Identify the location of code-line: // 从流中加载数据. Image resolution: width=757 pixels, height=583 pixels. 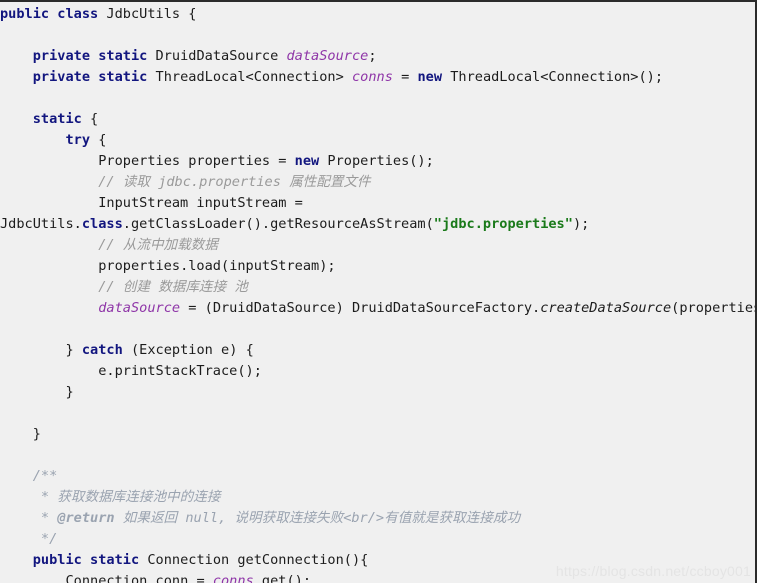
(158, 245).